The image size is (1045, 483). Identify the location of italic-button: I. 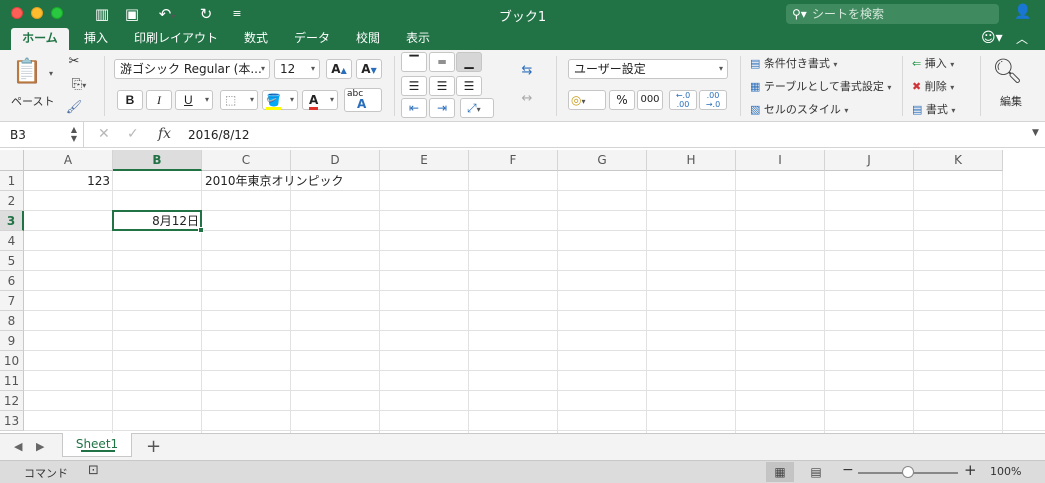
(159, 100).